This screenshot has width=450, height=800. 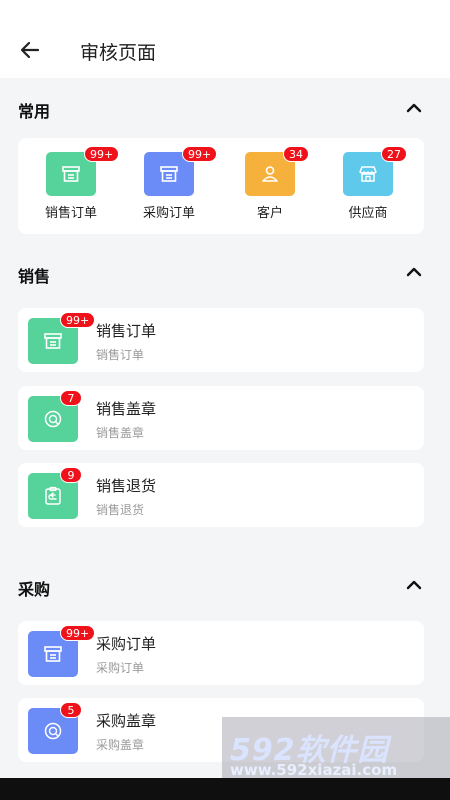 I want to click on row-subtitle: 采购盖章, so click(x=120, y=745).